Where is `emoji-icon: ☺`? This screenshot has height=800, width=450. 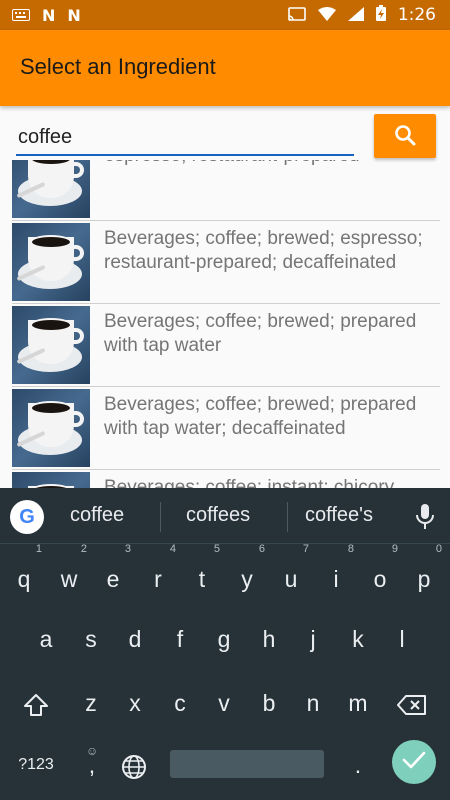
emoji-icon: ☺ is located at coordinates (92, 751).